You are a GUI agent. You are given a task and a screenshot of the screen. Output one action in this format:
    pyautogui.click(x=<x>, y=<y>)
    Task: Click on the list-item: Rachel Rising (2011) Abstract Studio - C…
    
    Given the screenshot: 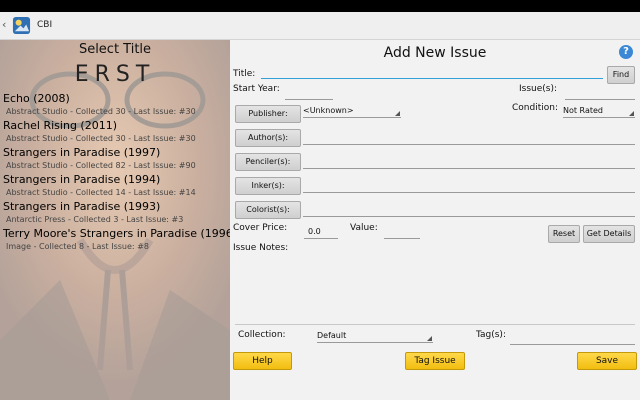 What is the action you would take?
    pyautogui.click(x=115, y=132)
    